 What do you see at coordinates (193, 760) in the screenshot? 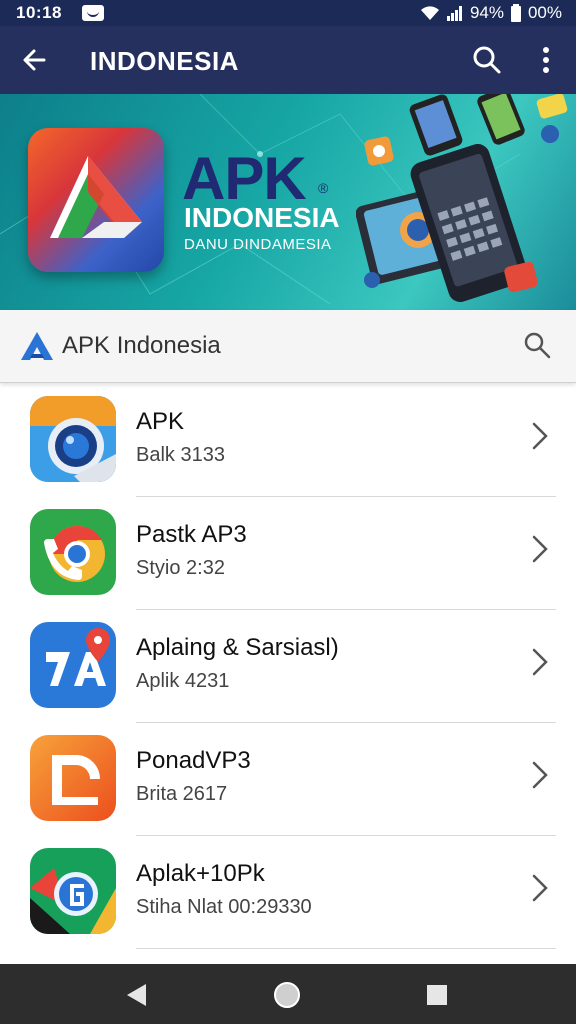
I see `app-name: PonadVP3` at bounding box center [193, 760].